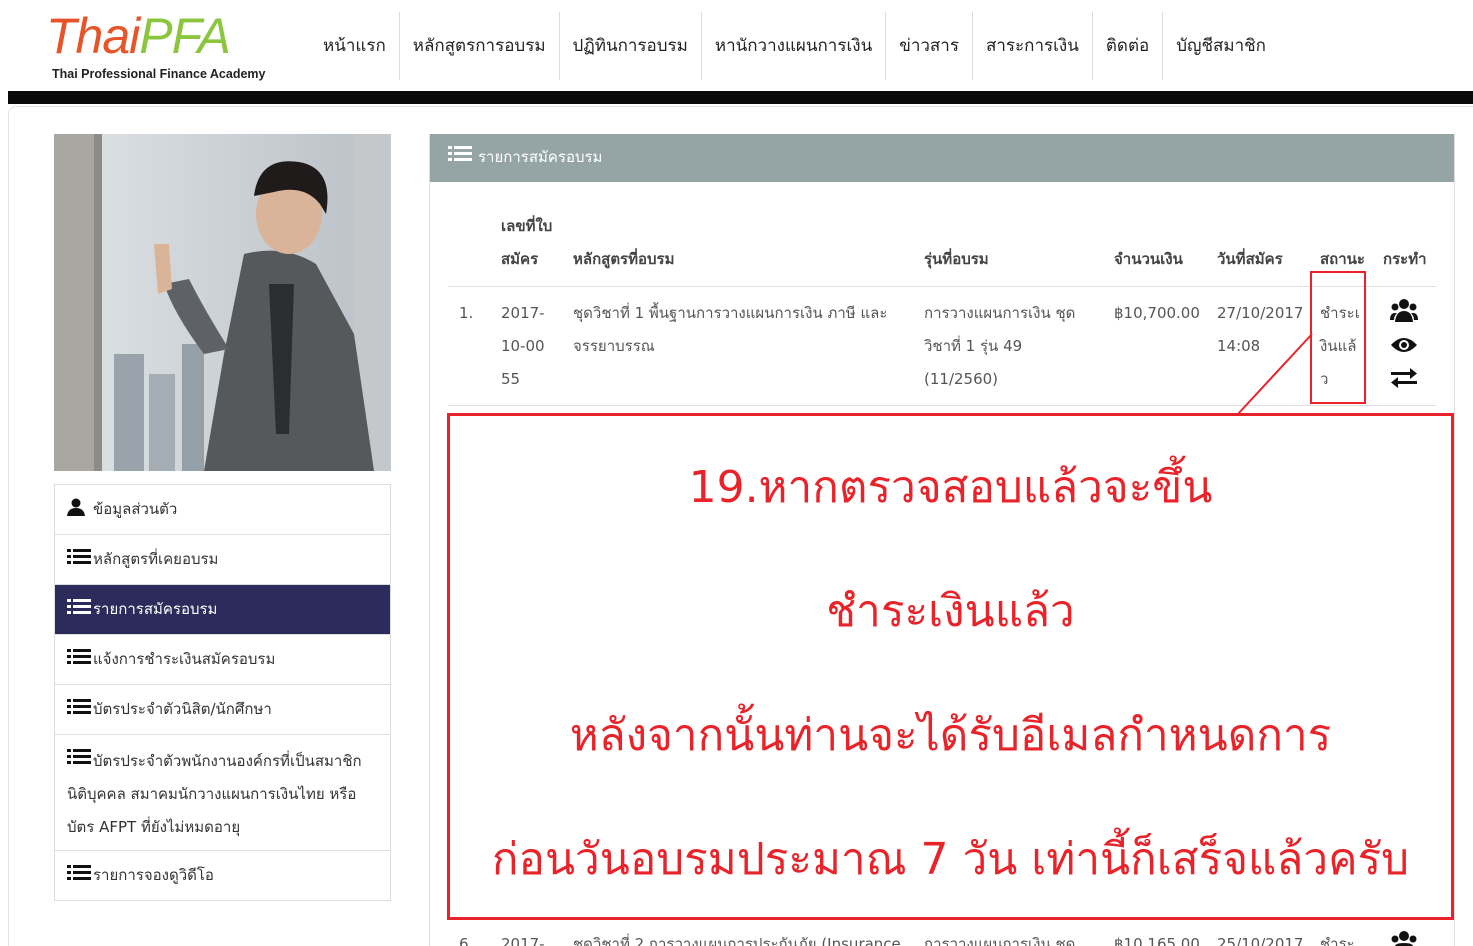 This screenshot has height=946, width=1473. What do you see at coordinates (1157, 940) in the screenshot?
I see `row-amount: ฿10,165.00` at bounding box center [1157, 940].